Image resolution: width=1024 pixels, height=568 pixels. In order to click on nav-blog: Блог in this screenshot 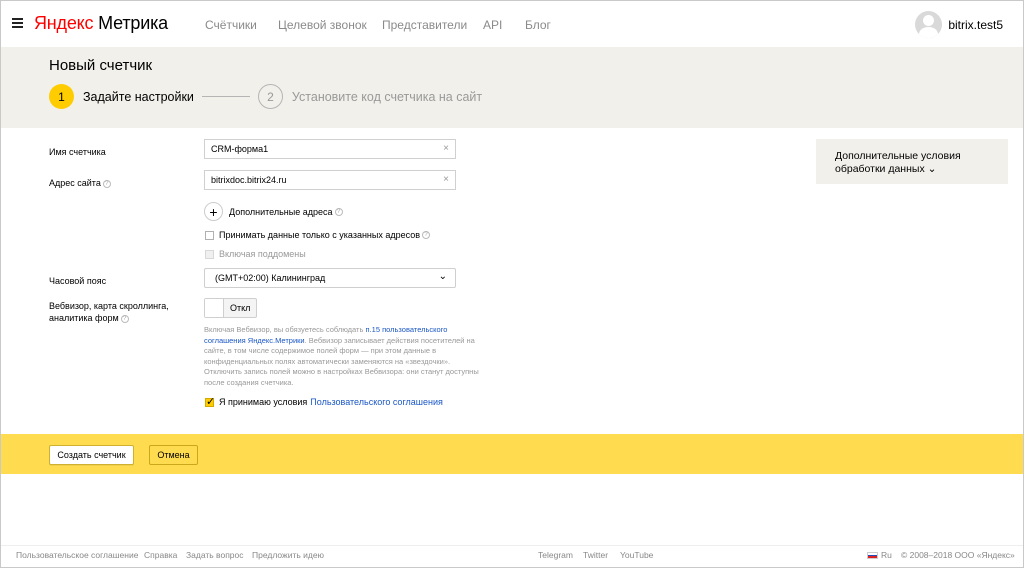, I will do `click(538, 25)`.